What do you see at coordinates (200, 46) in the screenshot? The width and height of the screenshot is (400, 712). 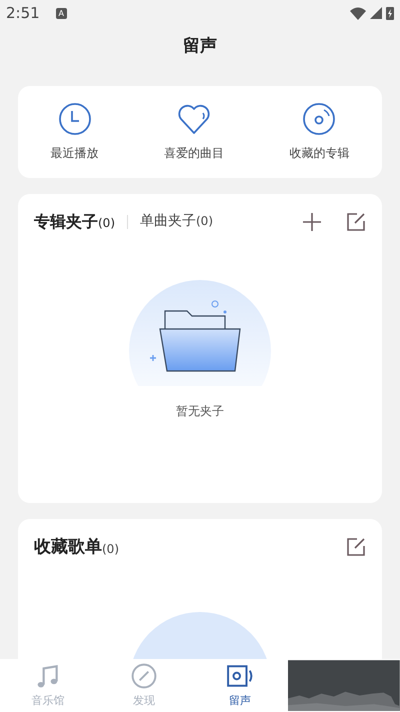 I see `page-title: 留声` at bounding box center [200, 46].